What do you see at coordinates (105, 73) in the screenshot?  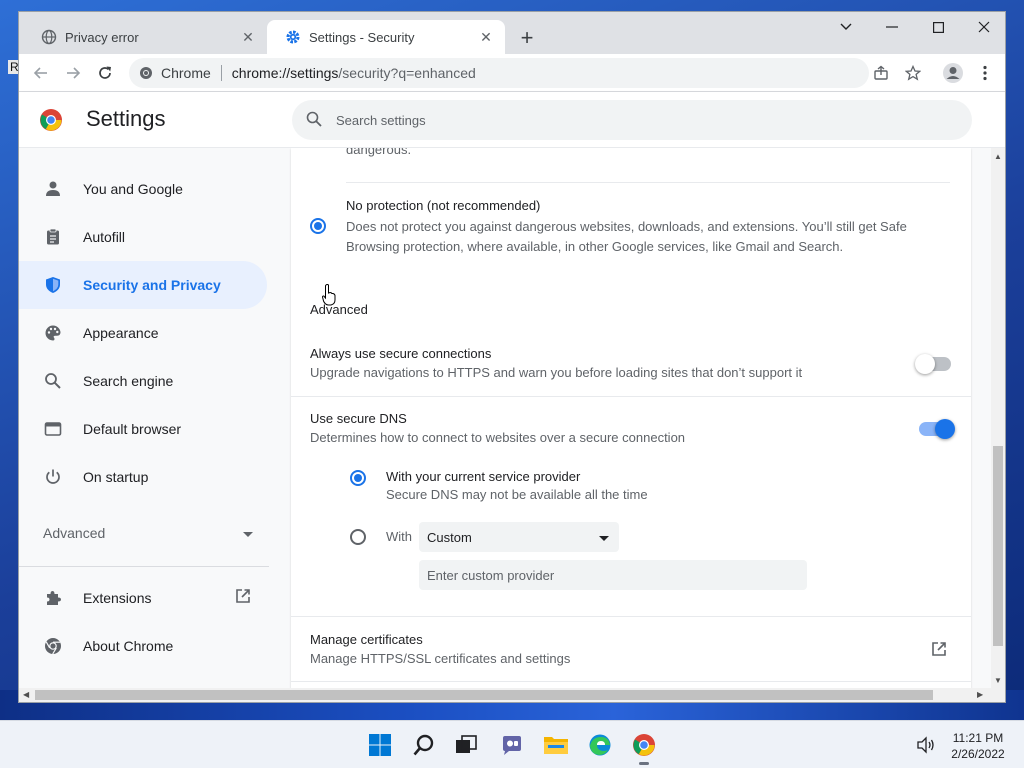 I see `reload-button` at bounding box center [105, 73].